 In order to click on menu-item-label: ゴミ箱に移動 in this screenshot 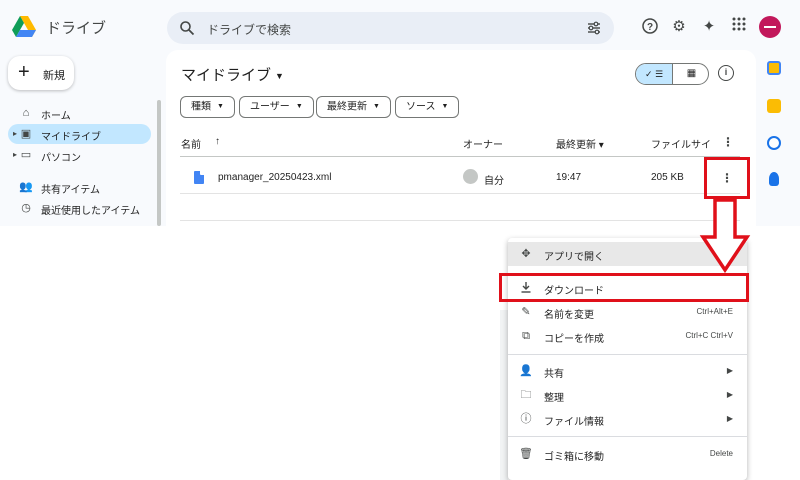, I will do `click(574, 457)`.